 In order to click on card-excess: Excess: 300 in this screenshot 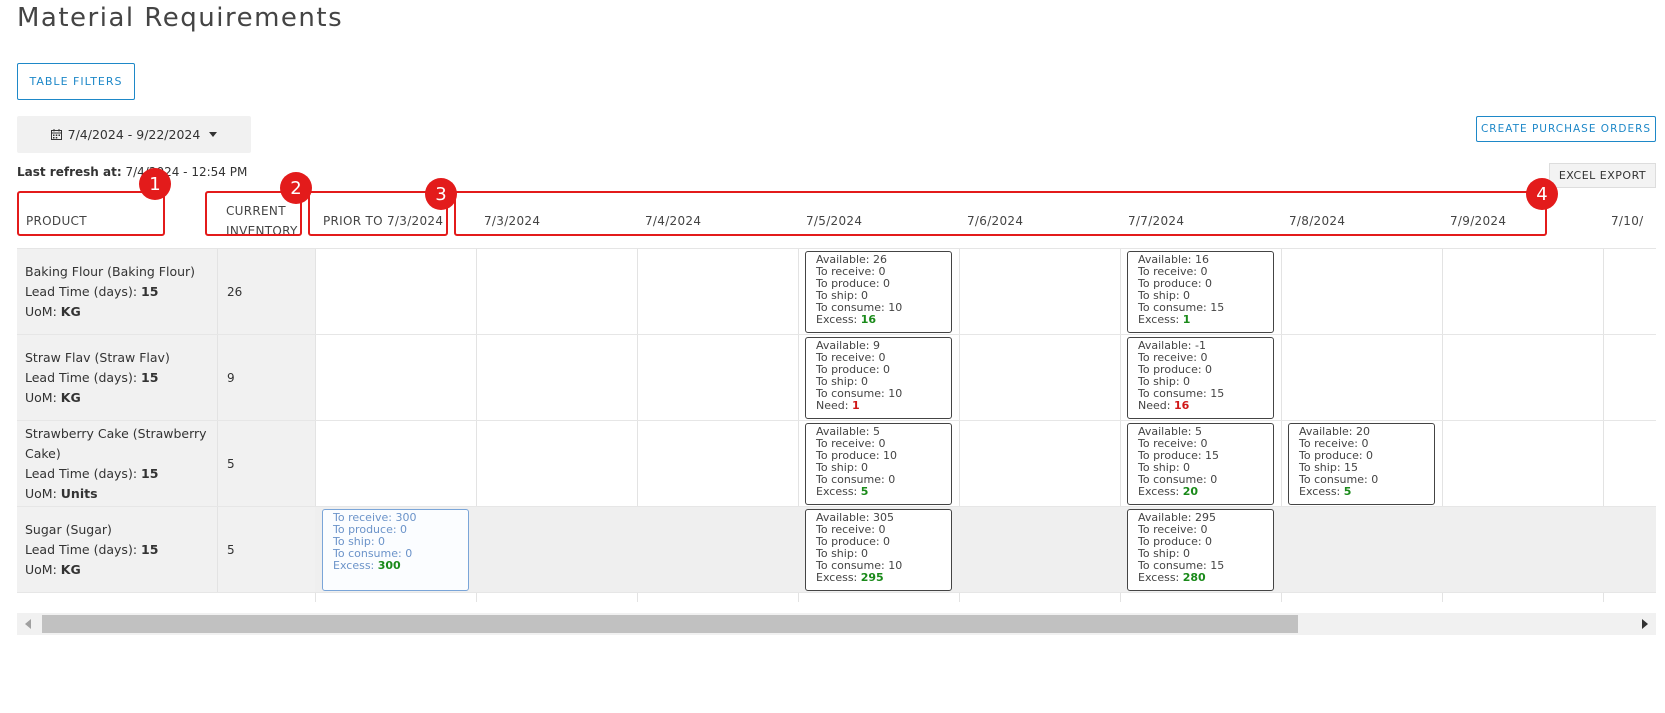, I will do `click(395, 566)`.